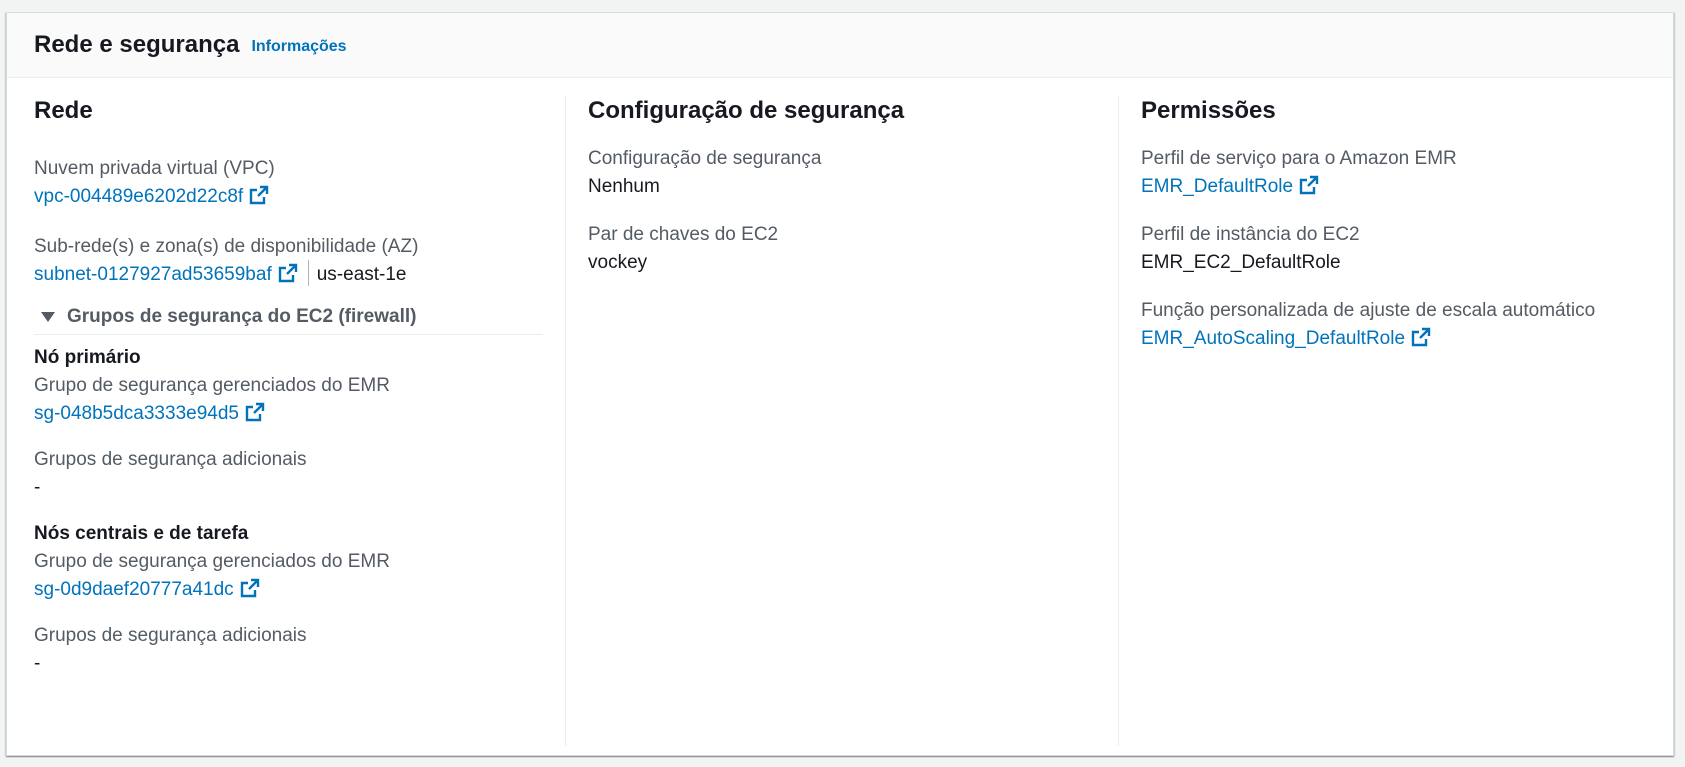 This screenshot has height=767, width=1685. What do you see at coordinates (288, 590) in the screenshot?
I see `core-managed-row: sg-0d9daef20777a41dc` at bounding box center [288, 590].